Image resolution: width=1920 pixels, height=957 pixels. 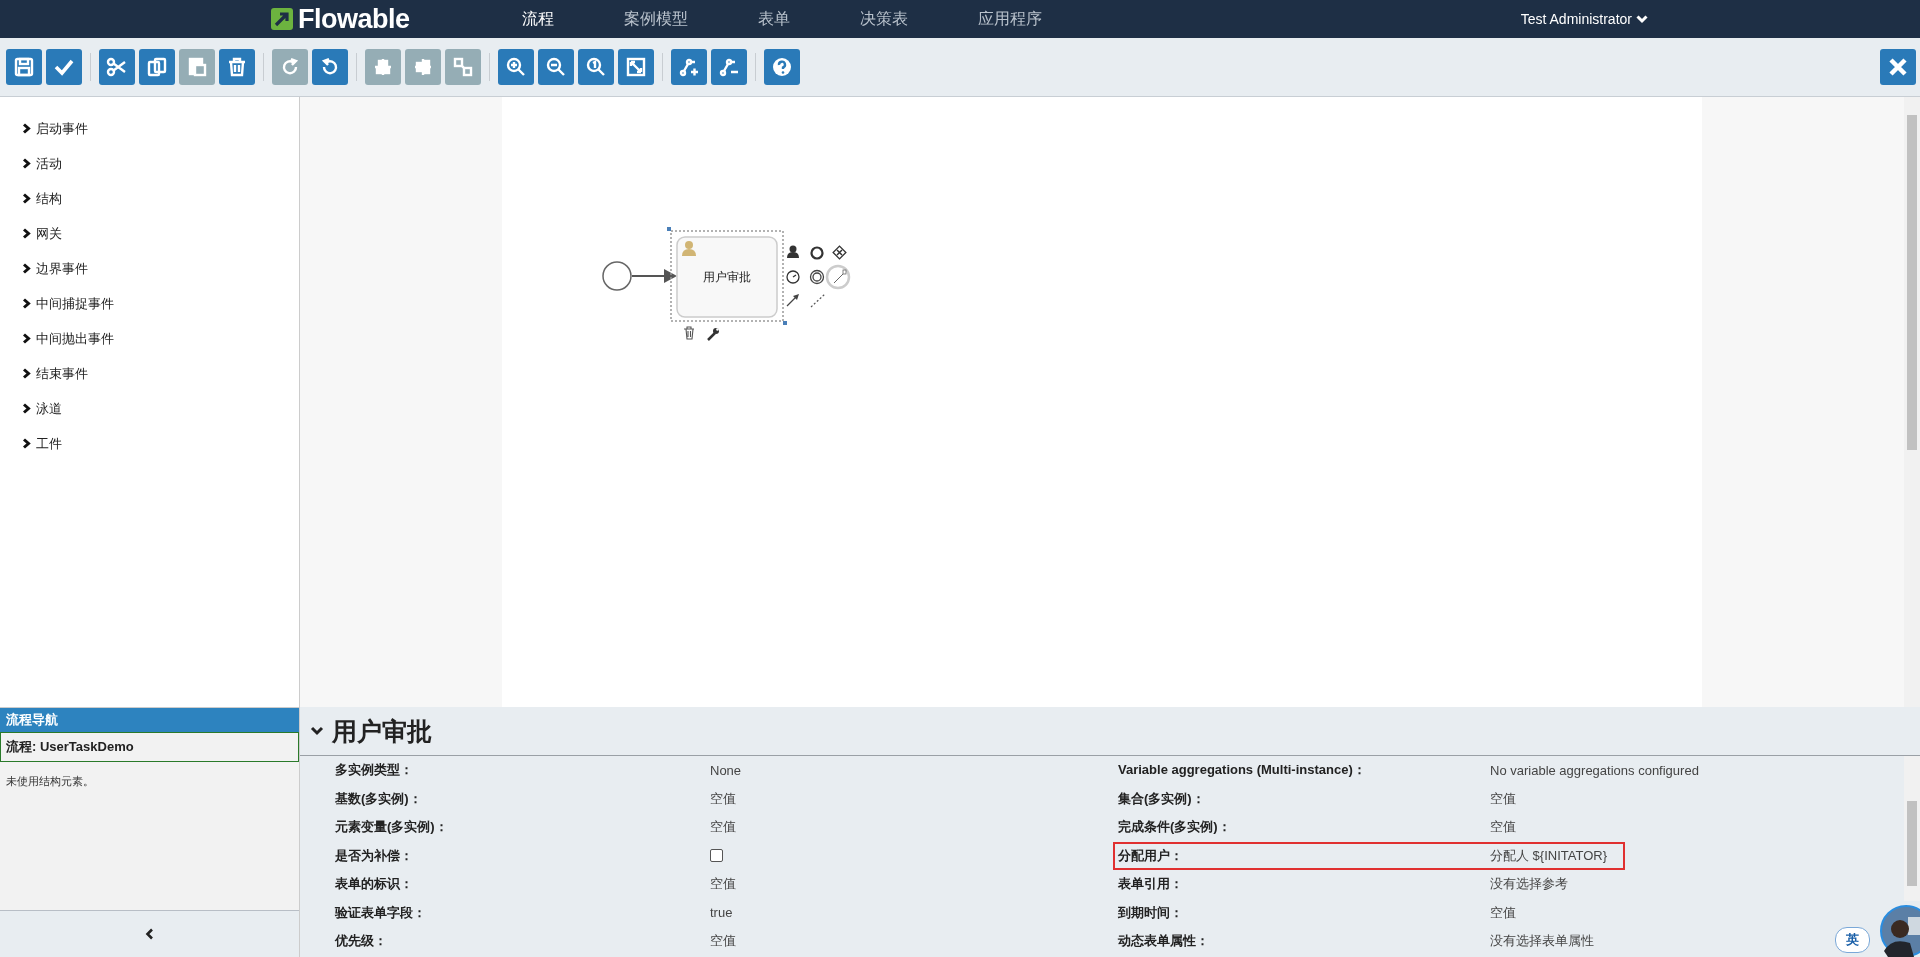 What do you see at coordinates (374, 855) in the screenshot?
I see `property-label: 是否为补偿：` at bounding box center [374, 855].